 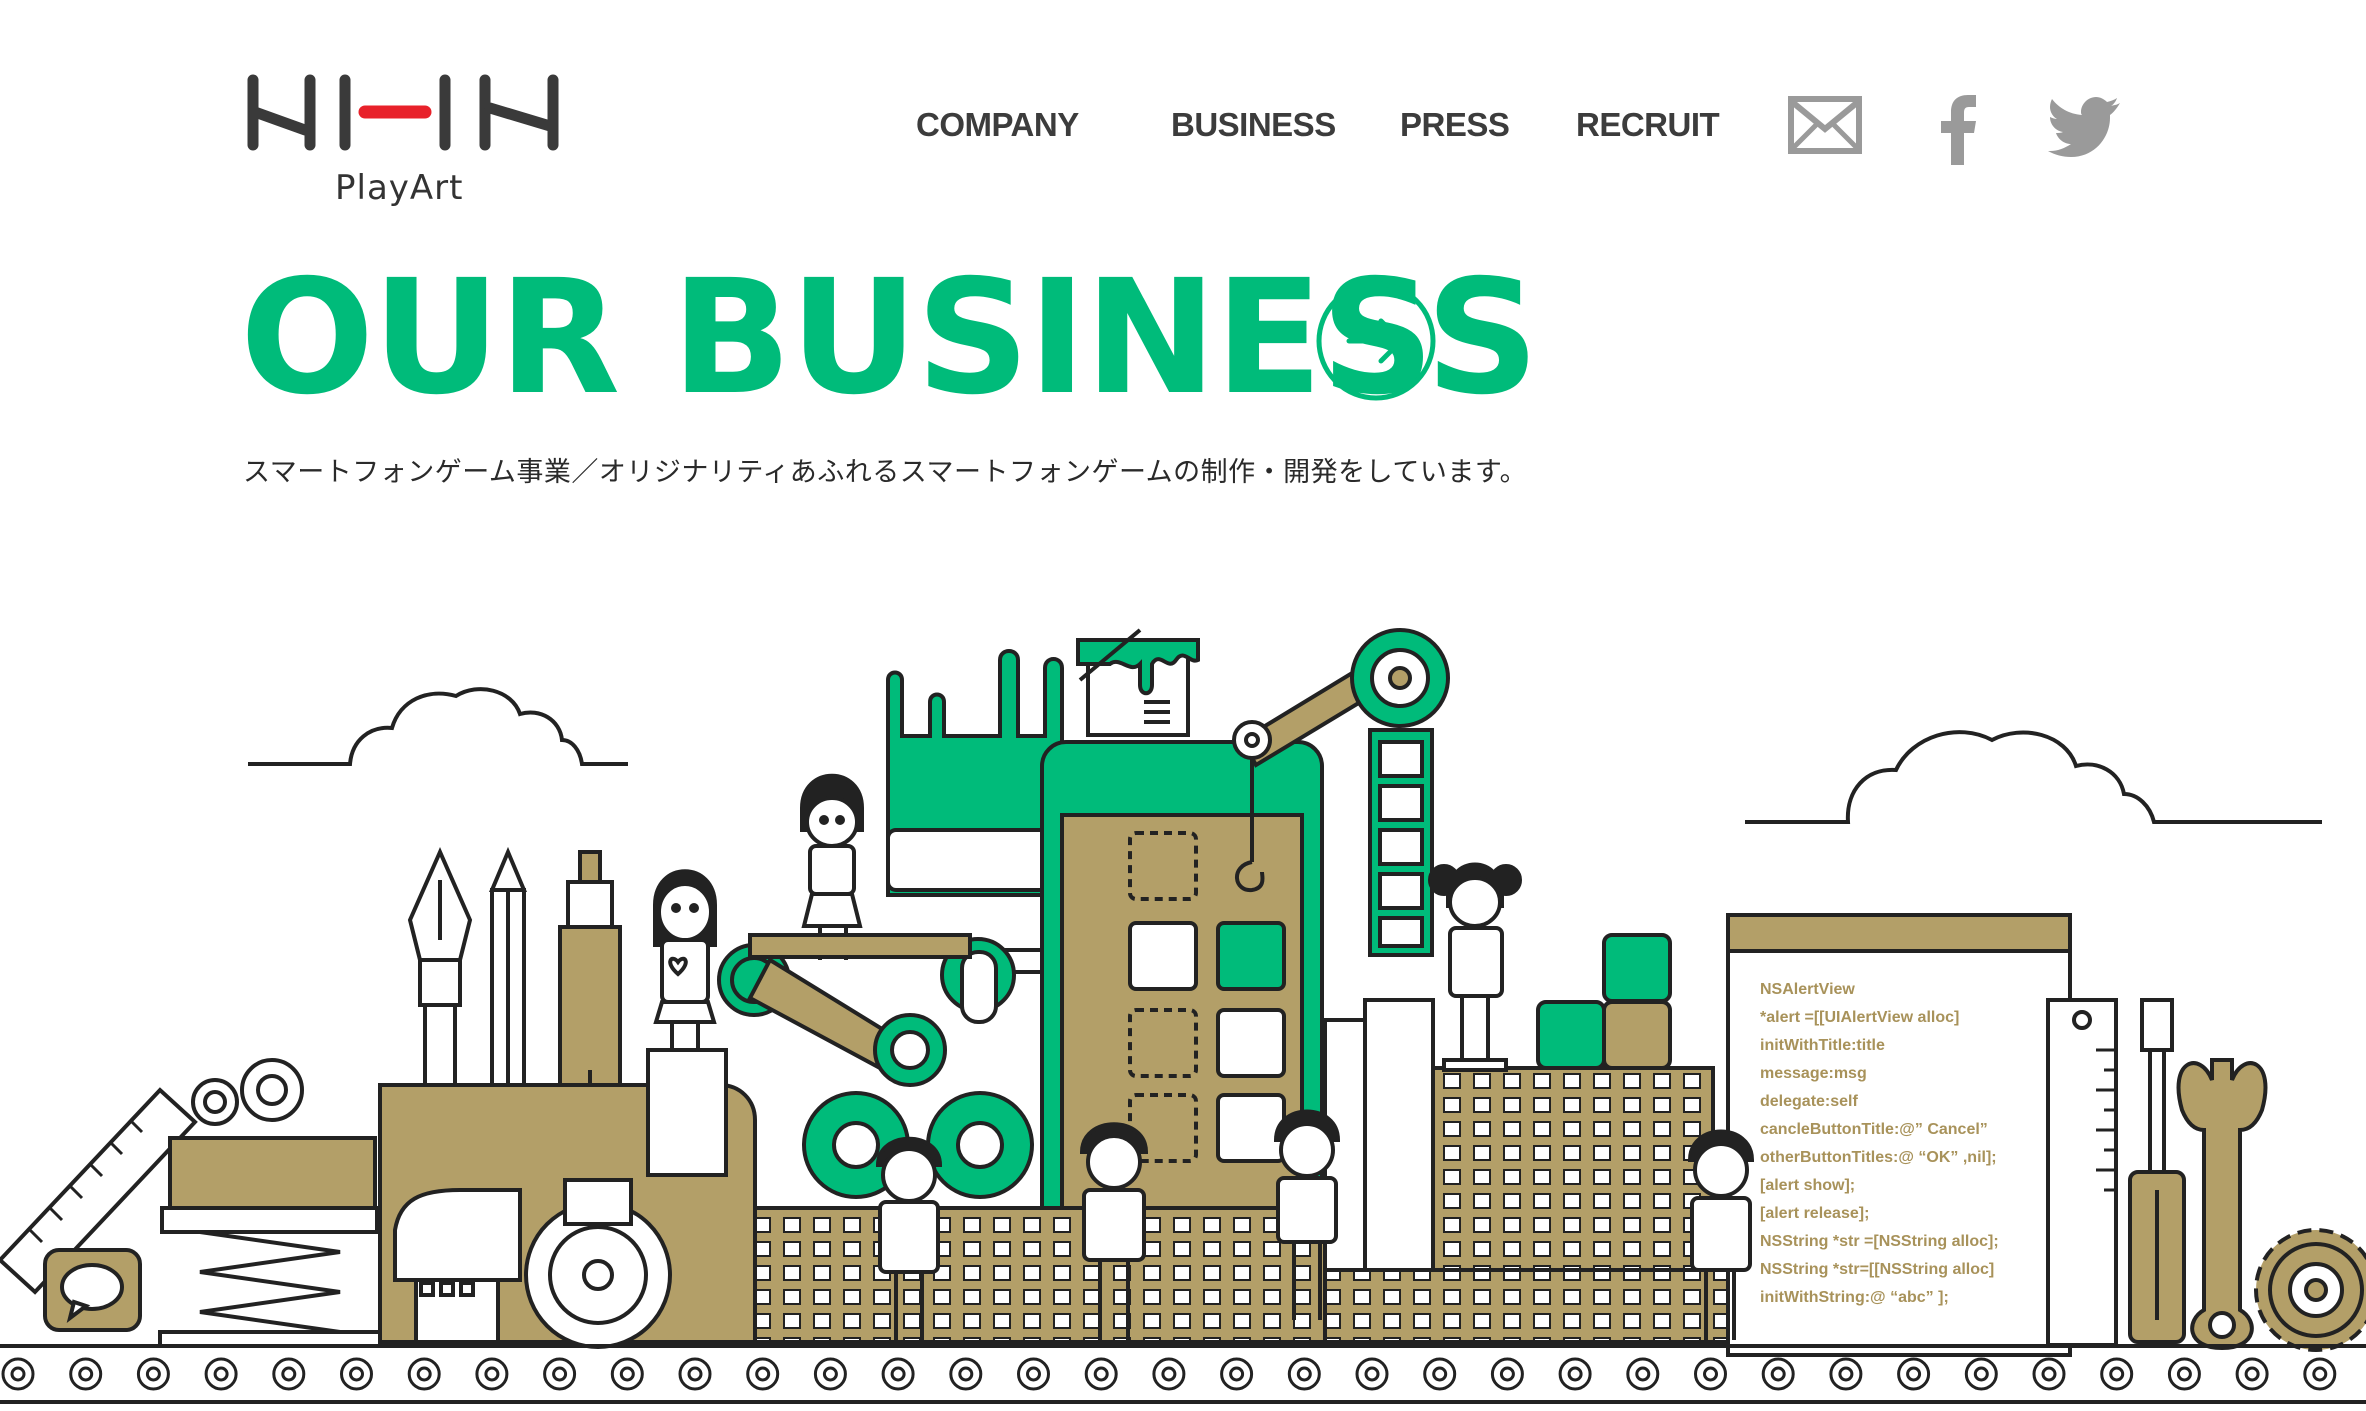 I want to click on paint-roller-machine, so click(x=902, y=924).